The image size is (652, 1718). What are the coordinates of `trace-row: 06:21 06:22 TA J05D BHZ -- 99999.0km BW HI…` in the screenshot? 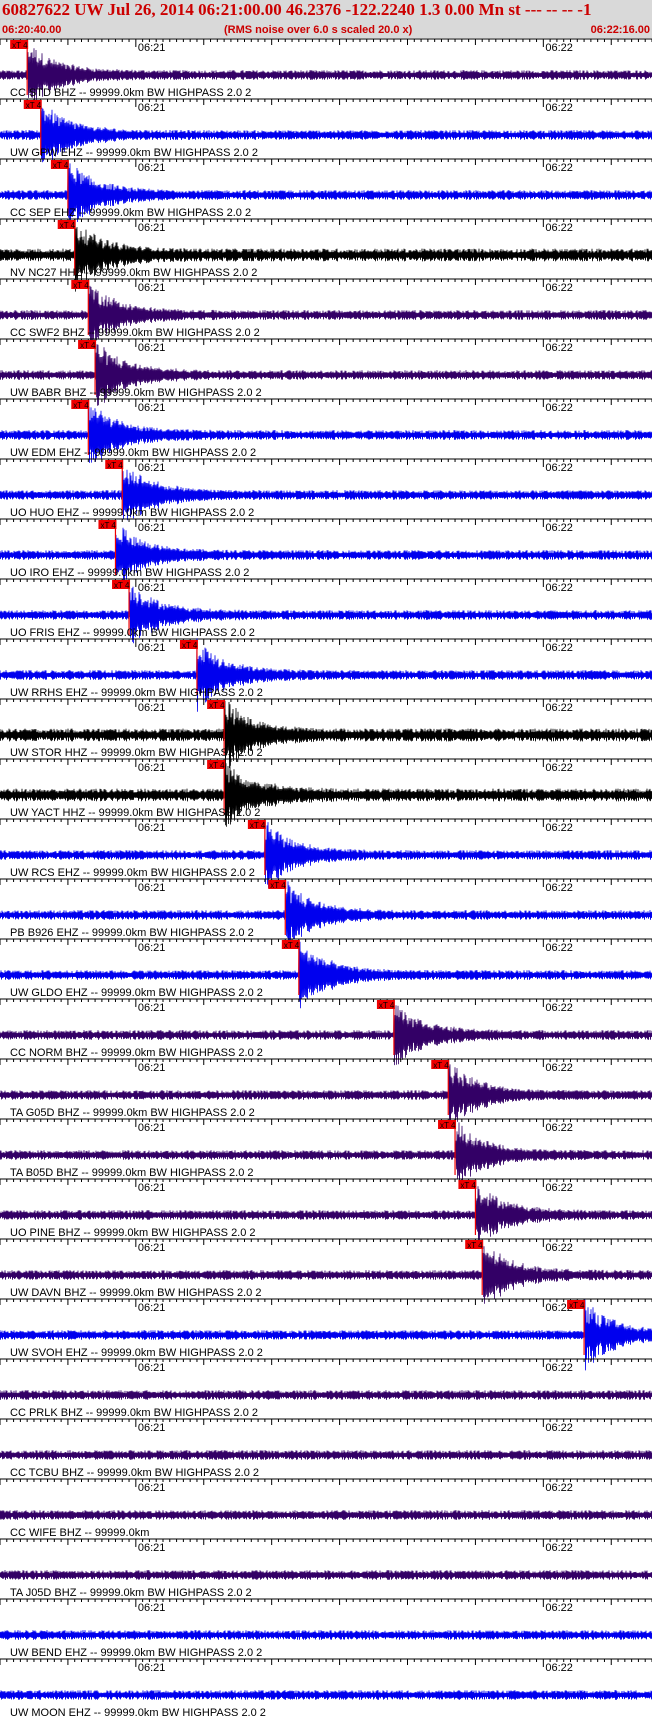 It's located at (326, 1568).